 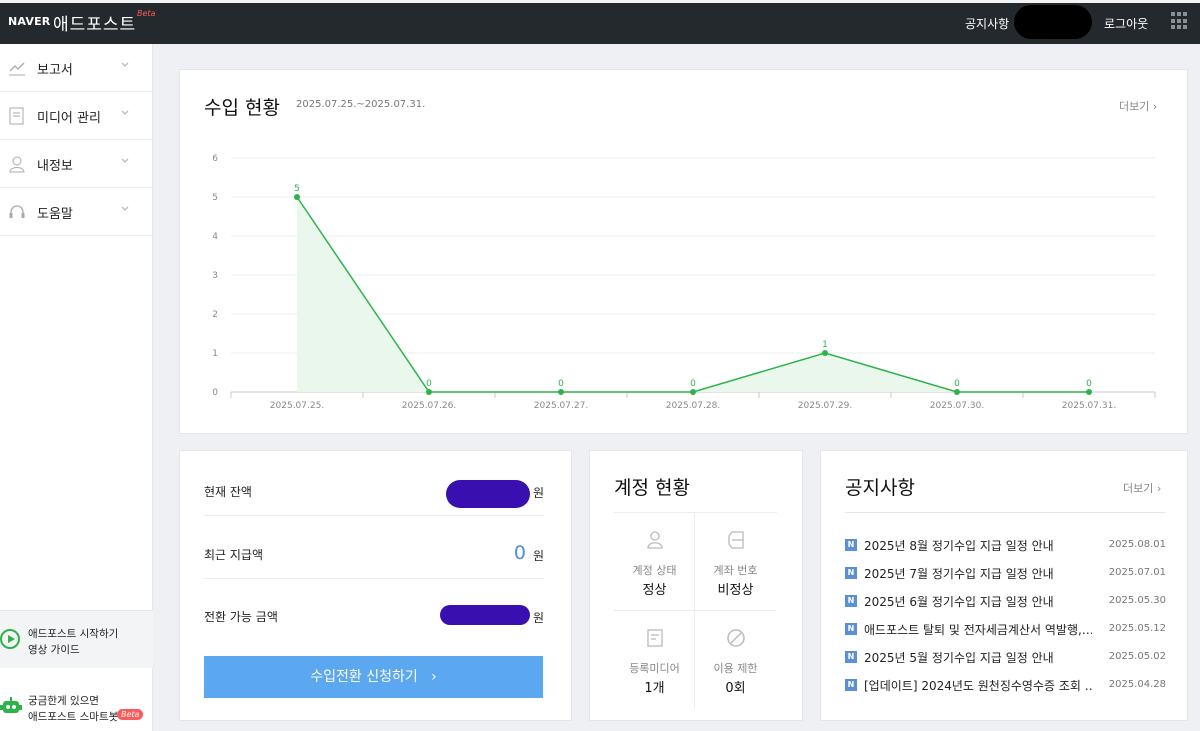 What do you see at coordinates (215, 237) in the screenshot?
I see `y-tick-label: 4` at bounding box center [215, 237].